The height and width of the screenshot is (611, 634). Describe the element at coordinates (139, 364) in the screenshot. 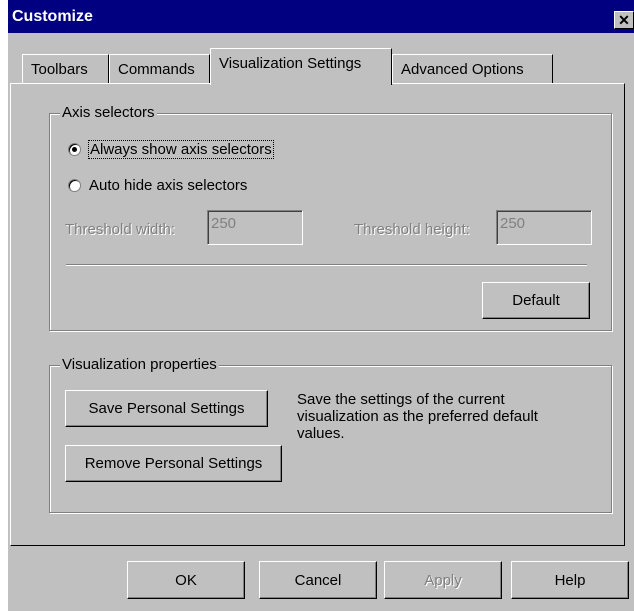

I see `visualization-properties-legend: Visualization properties` at that location.